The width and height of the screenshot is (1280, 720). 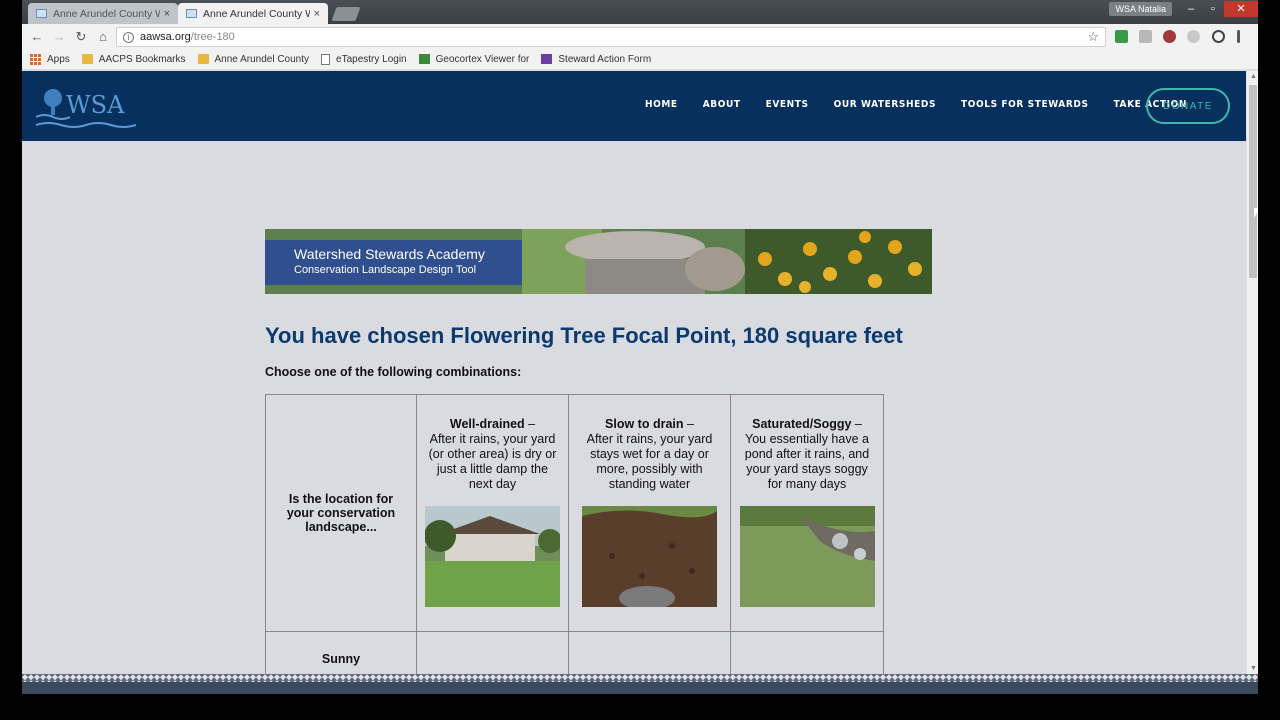 I want to click on bookmark-geocortex: Geocortex Viewer for, so click(x=474, y=59).